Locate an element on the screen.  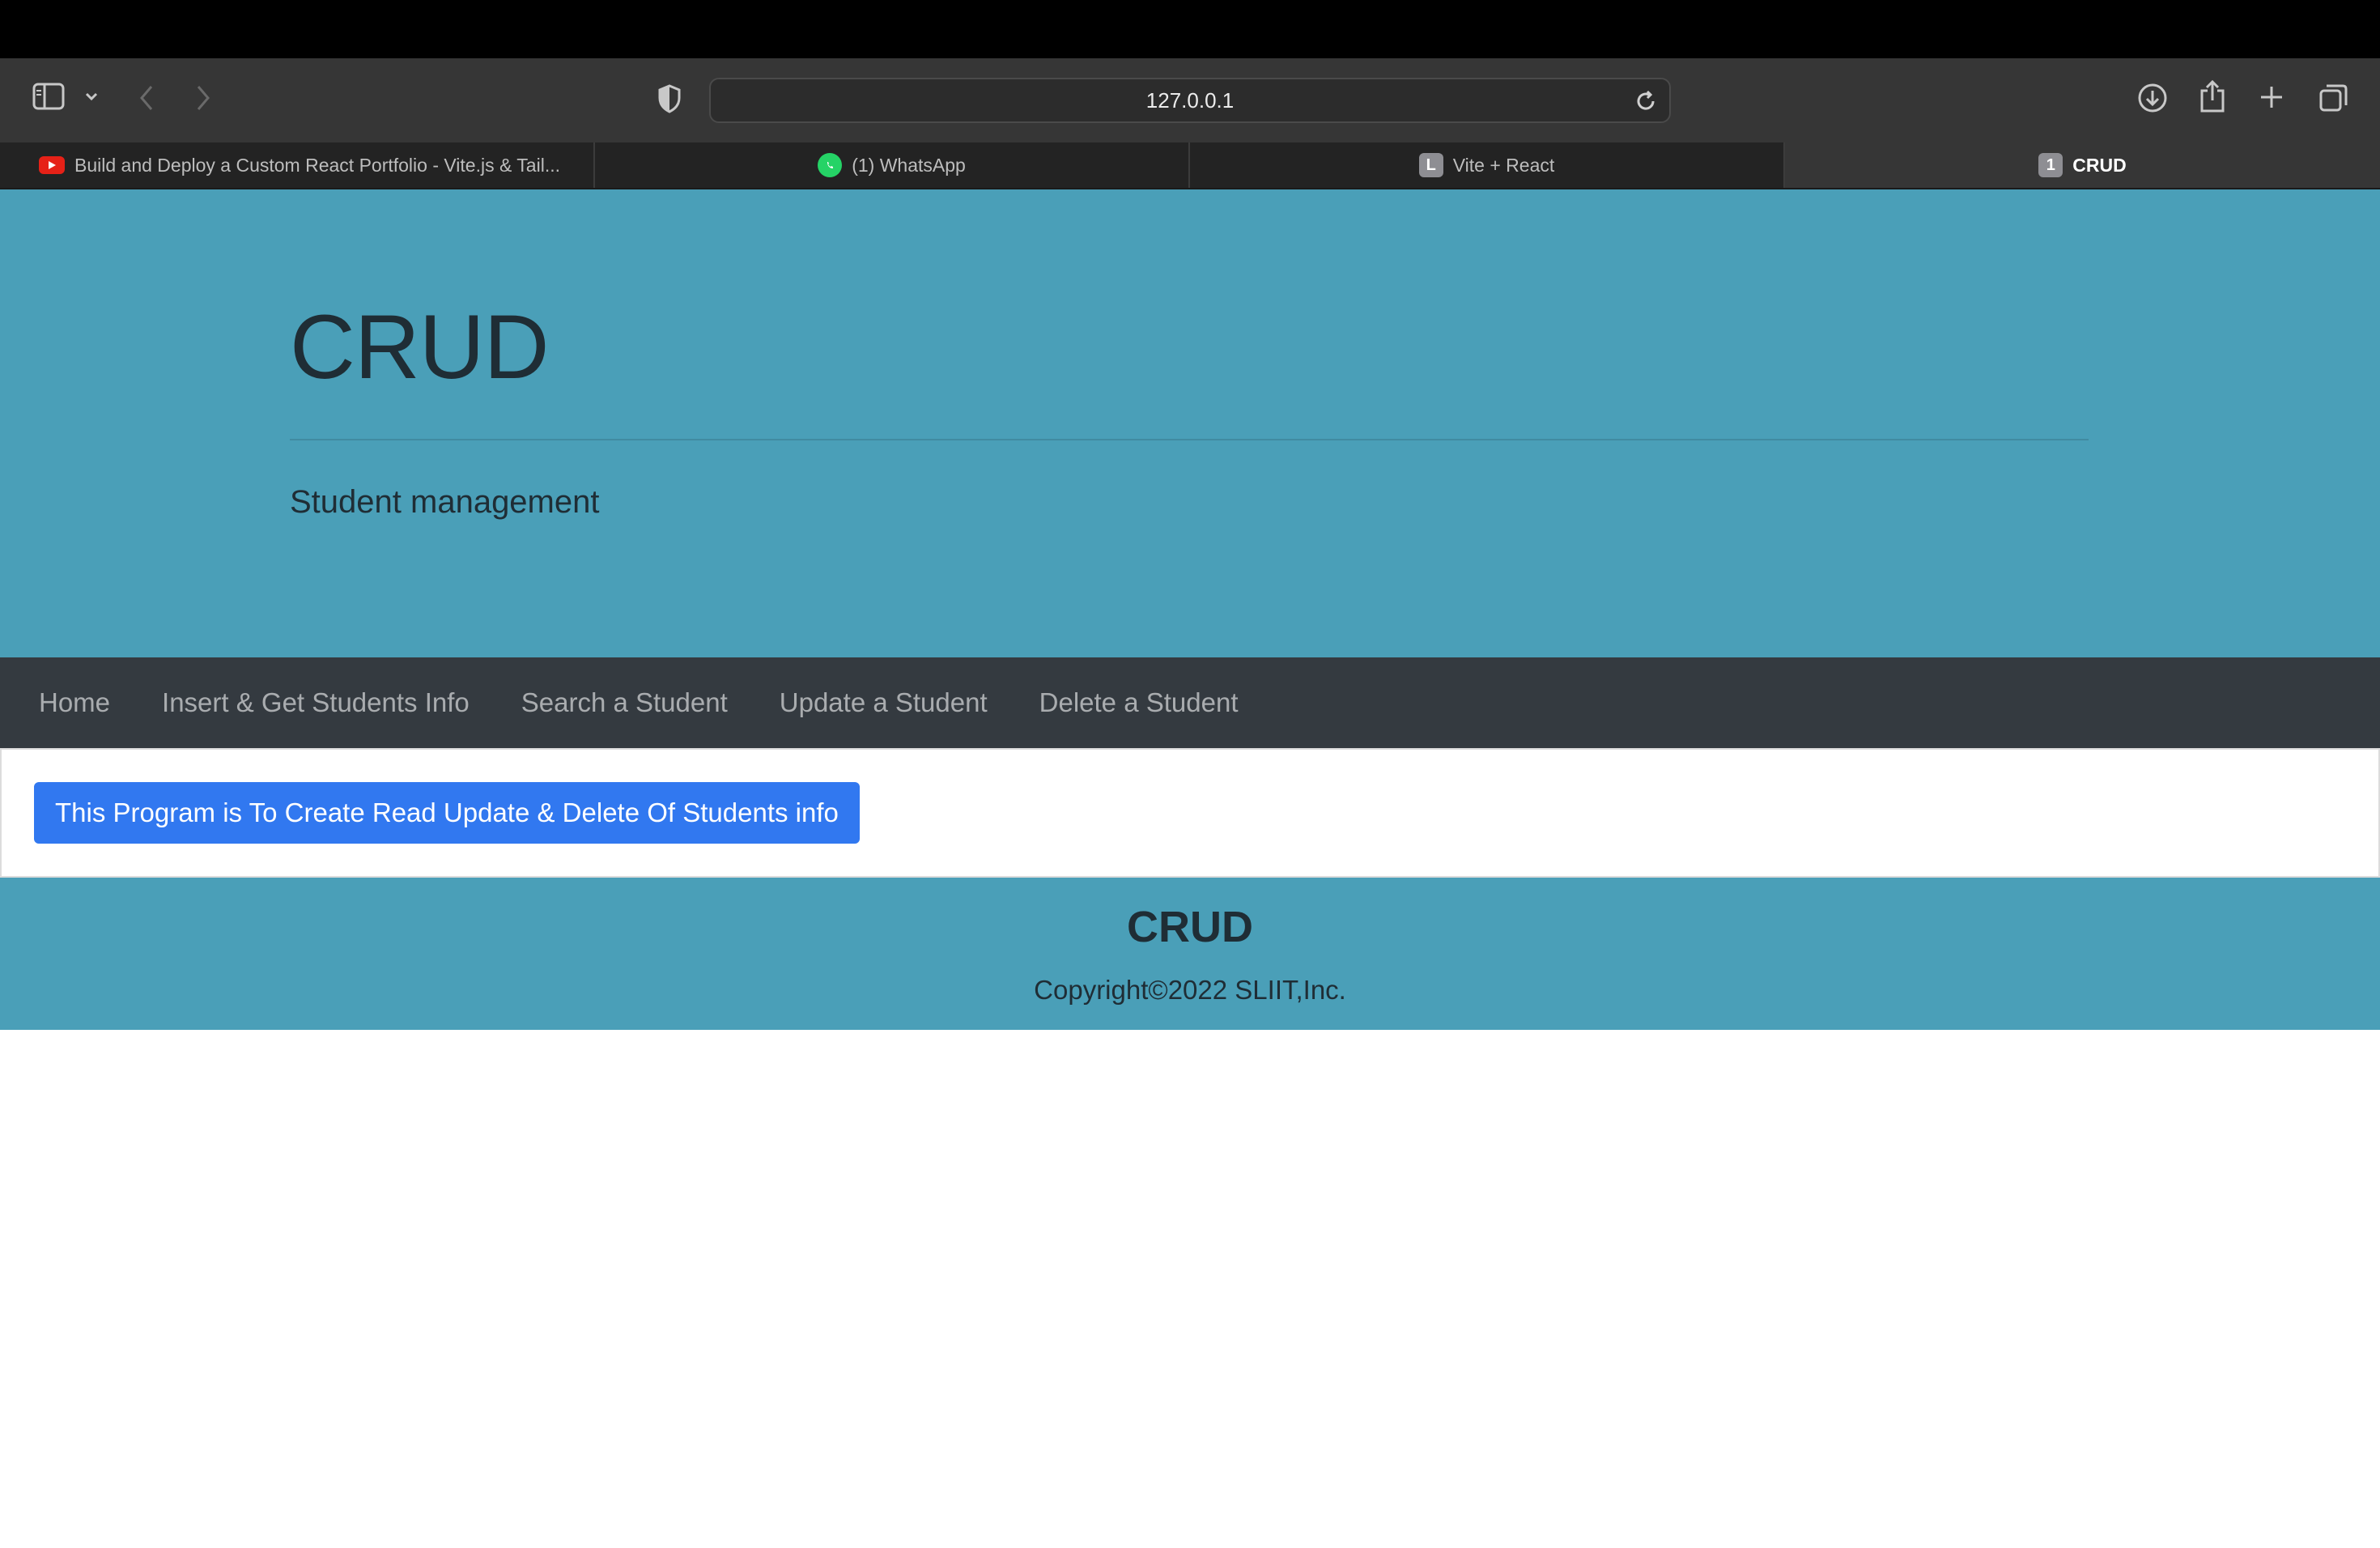
browser-toolbar: 127.0.0.1 is located at coordinates (1190, 100).